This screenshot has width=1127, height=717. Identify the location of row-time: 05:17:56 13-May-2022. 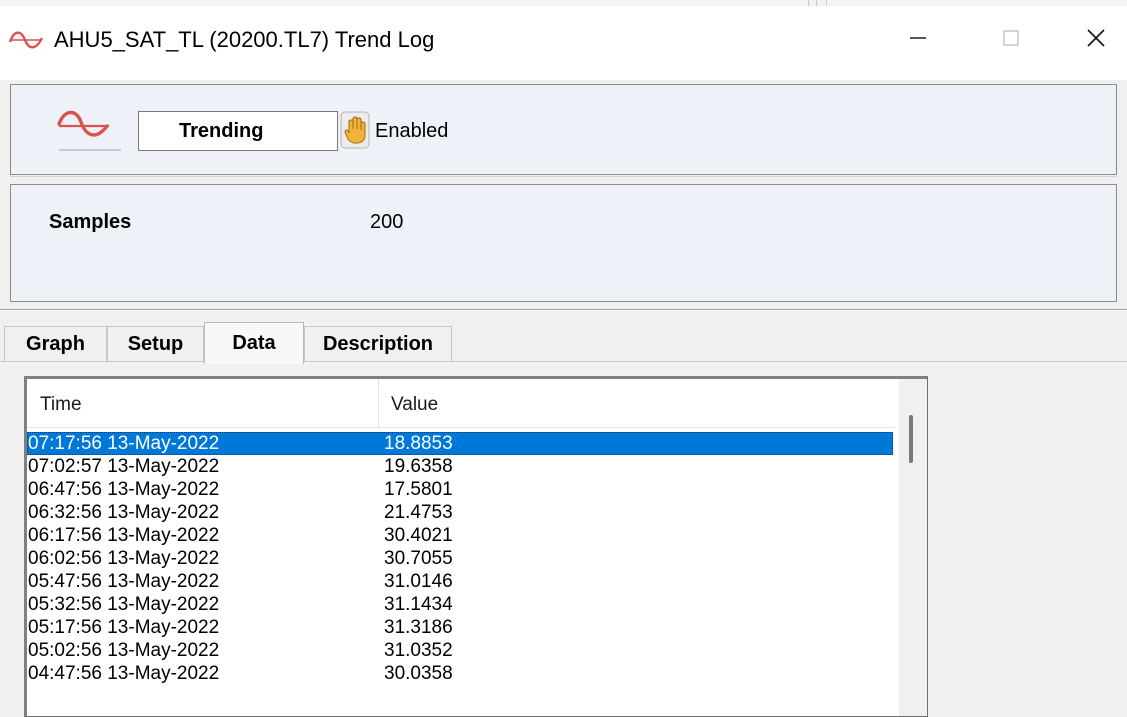
(124, 627).